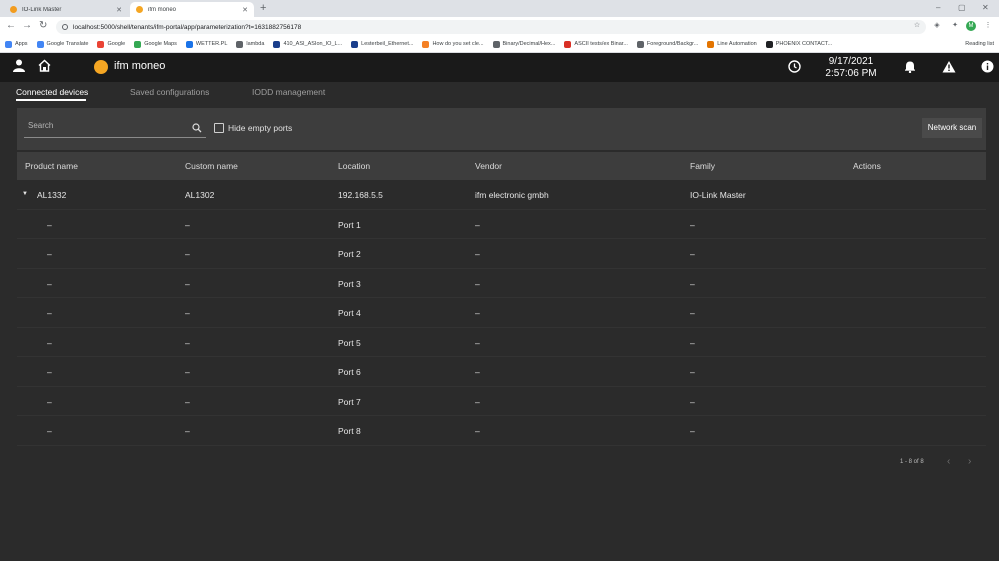  Describe the element at coordinates (25, 194) in the screenshot. I see `collapse-caret-icon: ▼` at that location.